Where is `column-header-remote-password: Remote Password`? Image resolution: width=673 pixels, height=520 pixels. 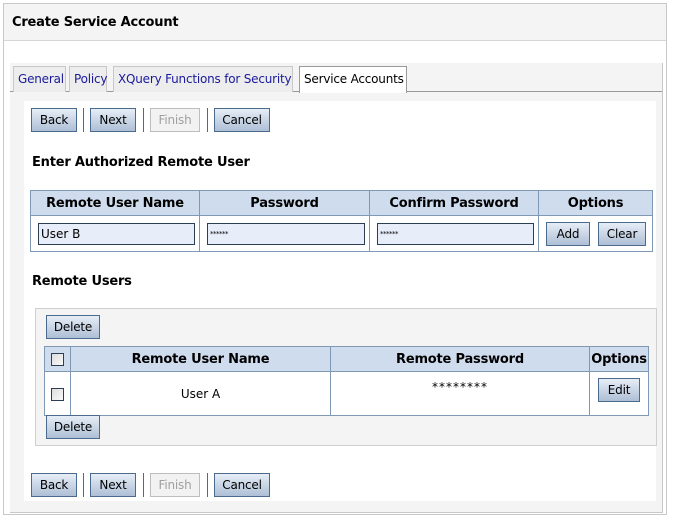
column-header-remote-password: Remote Password is located at coordinates (460, 359).